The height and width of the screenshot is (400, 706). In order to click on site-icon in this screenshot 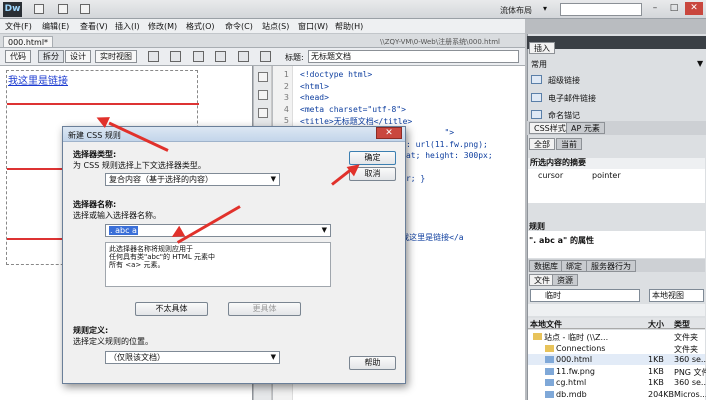, I will do `click(85, 9)`.